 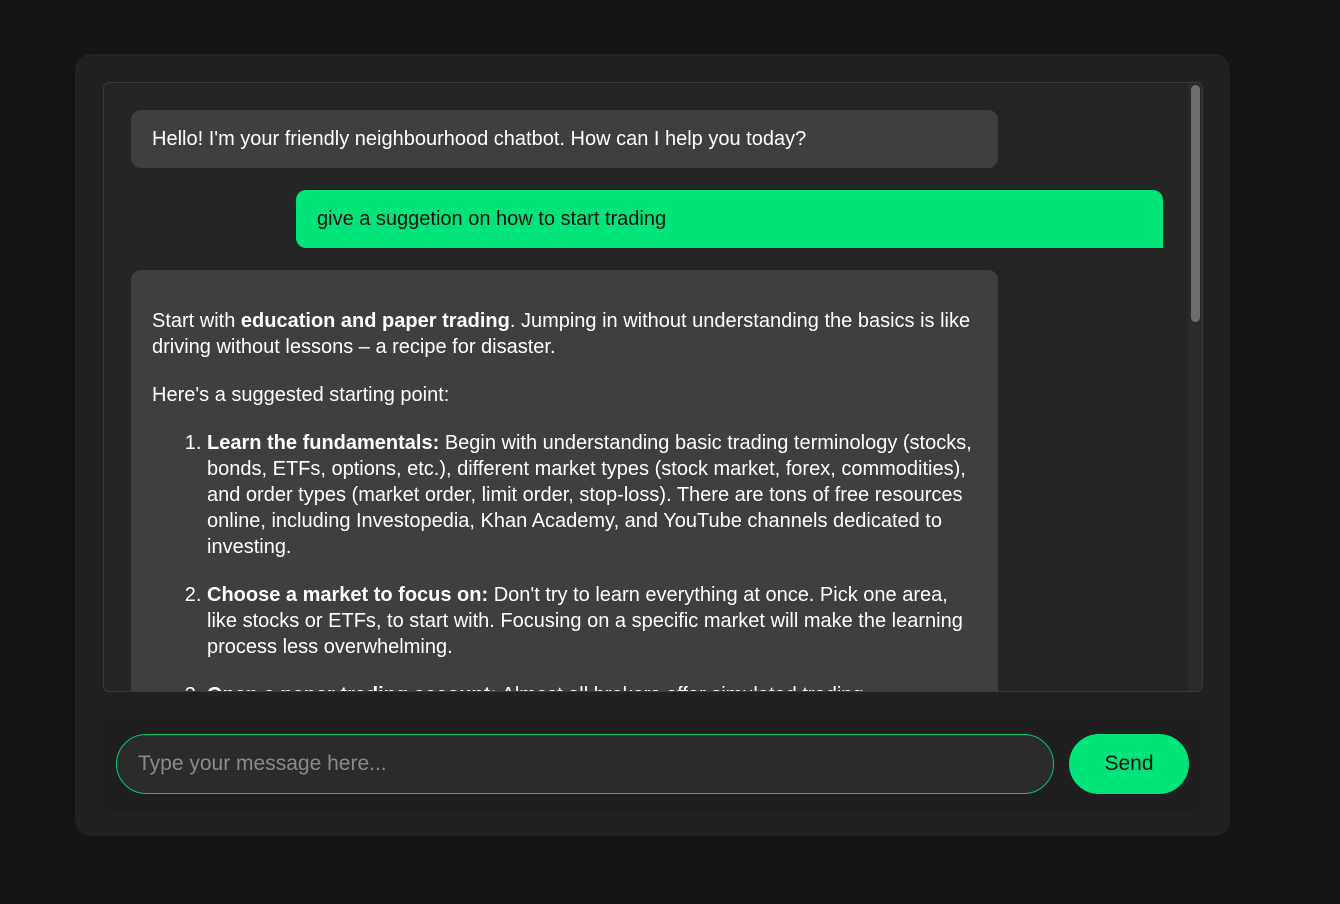 What do you see at coordinates (1129, 764) in the screenshot?
I see `send-button: Send` at bounding box center [1129, 764].